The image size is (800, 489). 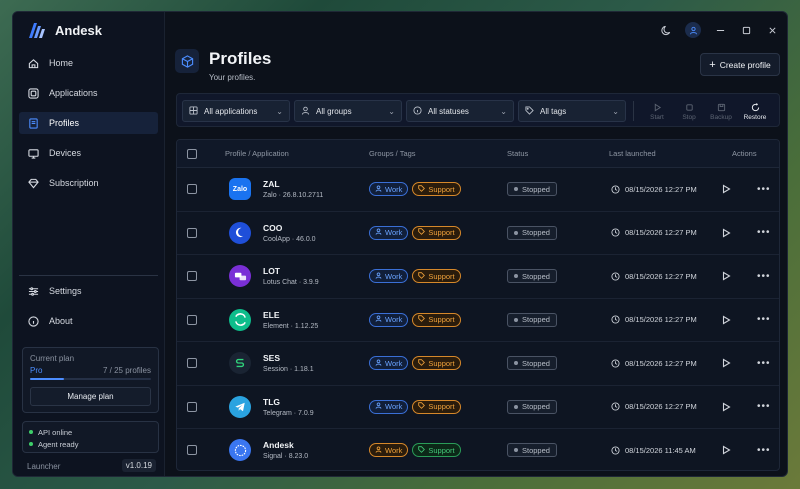 What do you see at coordinates (693, 30) in the screenshot?
I see `user-avatar-icon` at bounding box center [693, 30].